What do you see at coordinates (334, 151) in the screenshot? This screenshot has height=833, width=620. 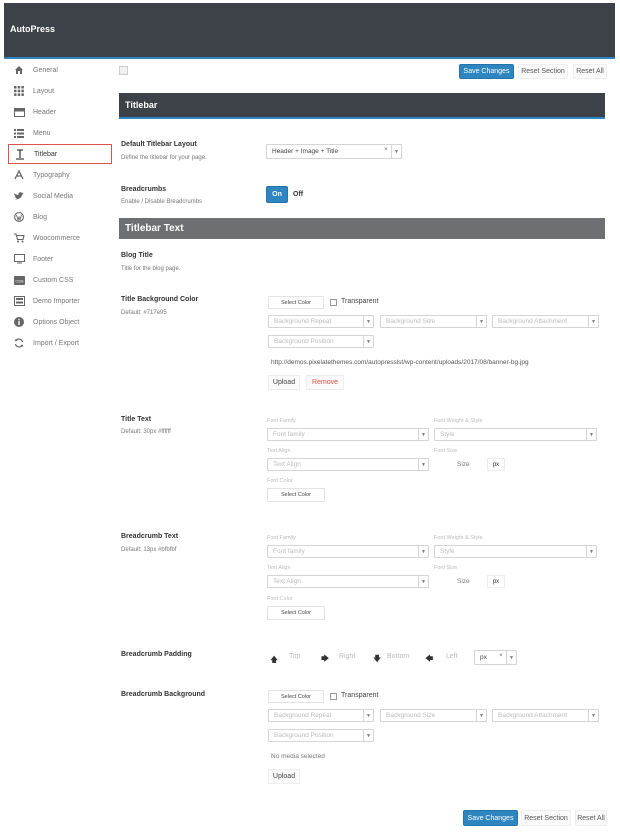 I see `layout-select: Header + Image + Title × ▼` at bounding box center [334, 151].